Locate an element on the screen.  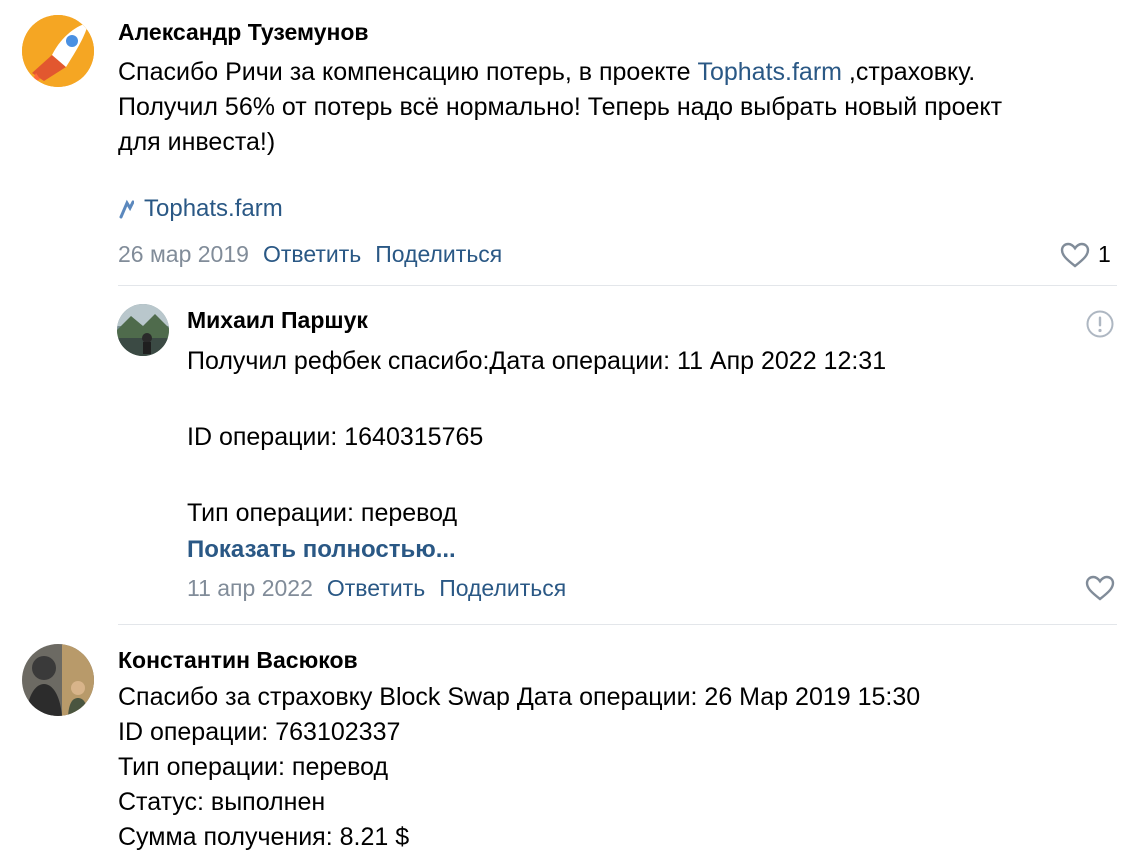
comment-meta: 26 мар 2019 Ответить Поделиться is located at coordinates (310, 254).